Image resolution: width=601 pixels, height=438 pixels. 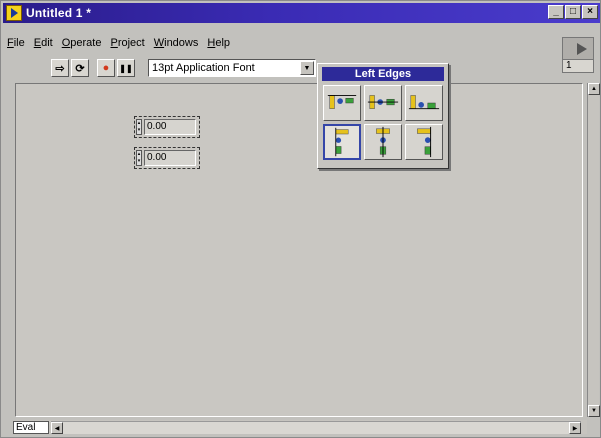 What do you see at coordinates (176, 45) in the screenshot?
I see `menu-windows: Windows` at bounding box center [176, 45].